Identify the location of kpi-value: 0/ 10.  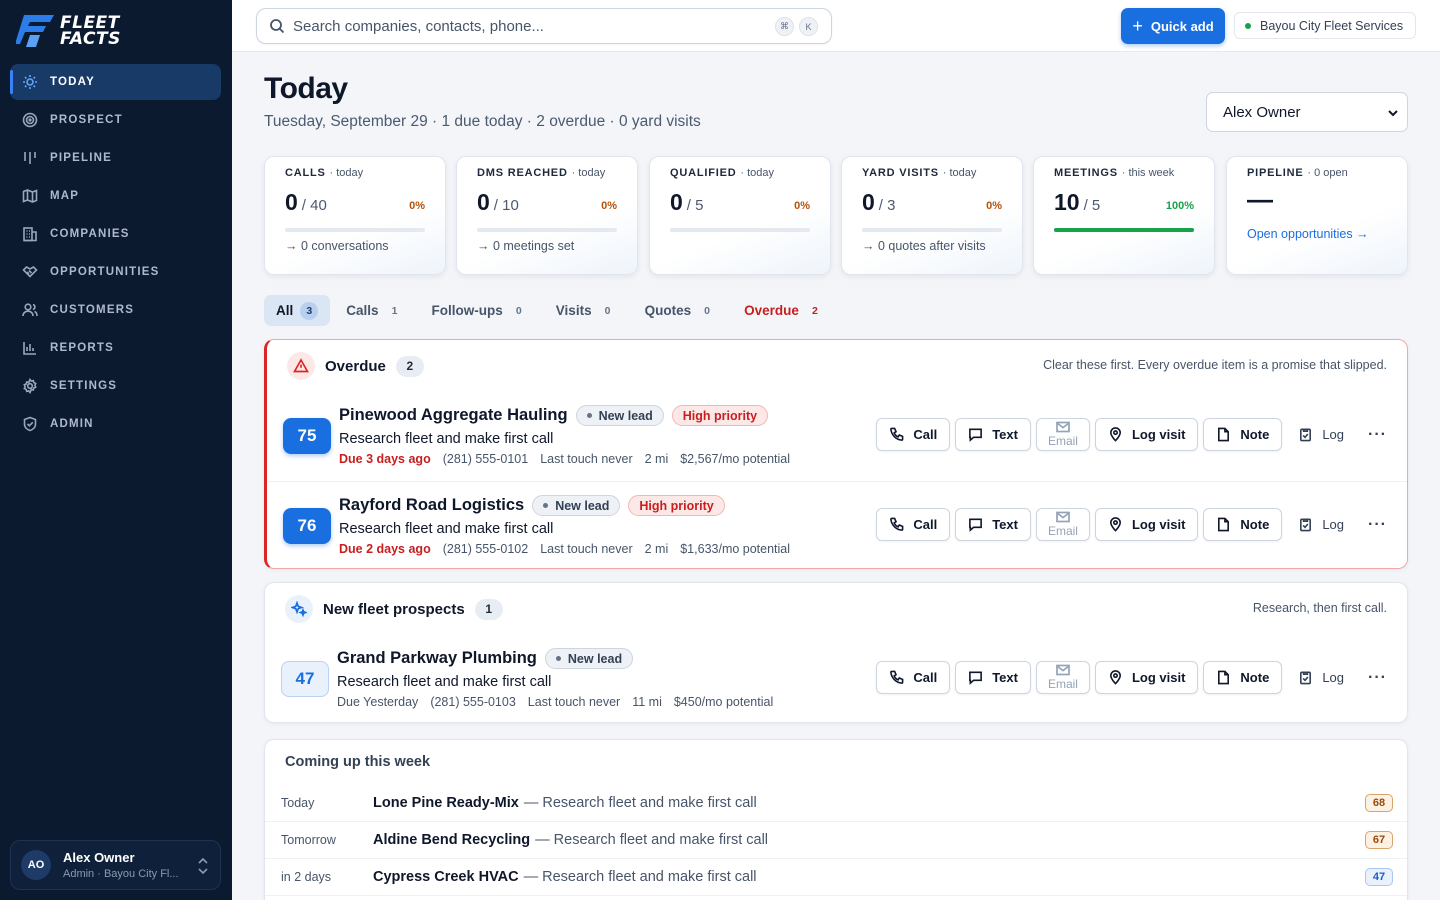
(498, 202).